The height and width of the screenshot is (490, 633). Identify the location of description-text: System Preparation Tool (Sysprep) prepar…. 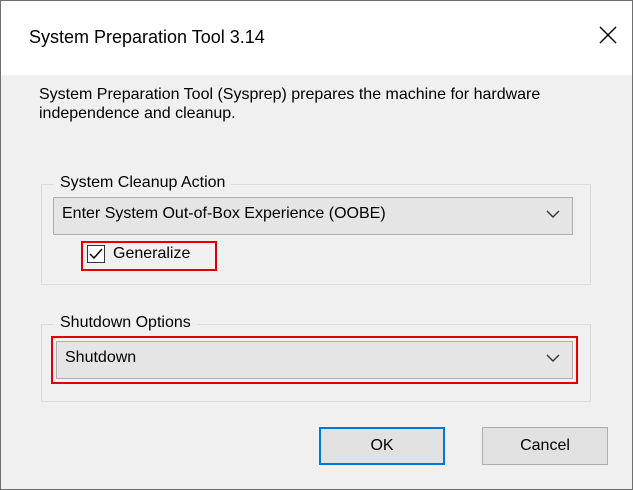
(290, 104).